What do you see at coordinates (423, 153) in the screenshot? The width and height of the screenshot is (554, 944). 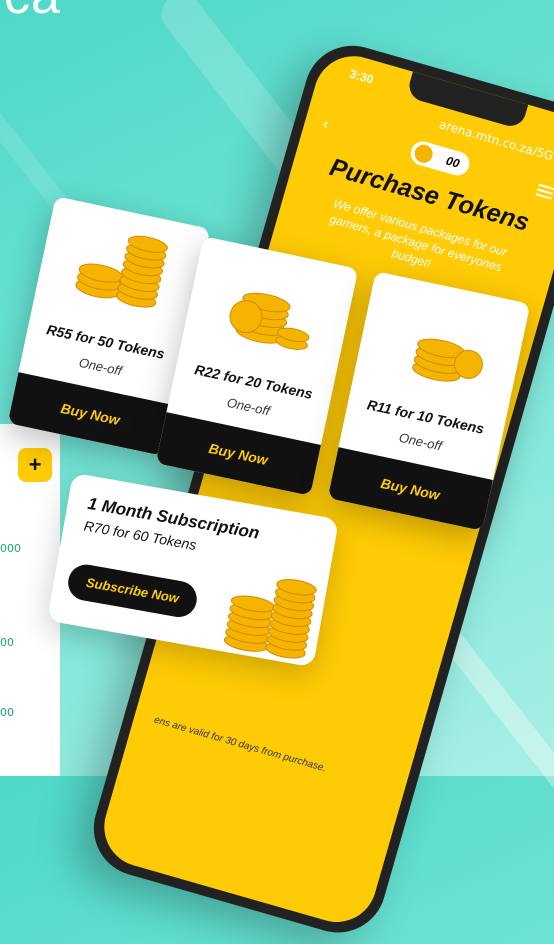 I see `coin-icon` at bounding box center [423, 153].